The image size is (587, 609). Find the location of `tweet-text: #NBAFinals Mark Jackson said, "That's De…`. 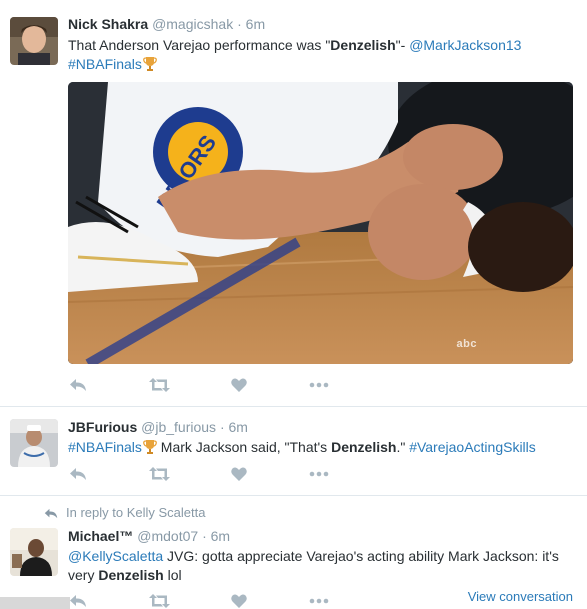

tweet-text: #NBAFinals Mark Jackson said, "That's De… is located at coordinates (323, 447).